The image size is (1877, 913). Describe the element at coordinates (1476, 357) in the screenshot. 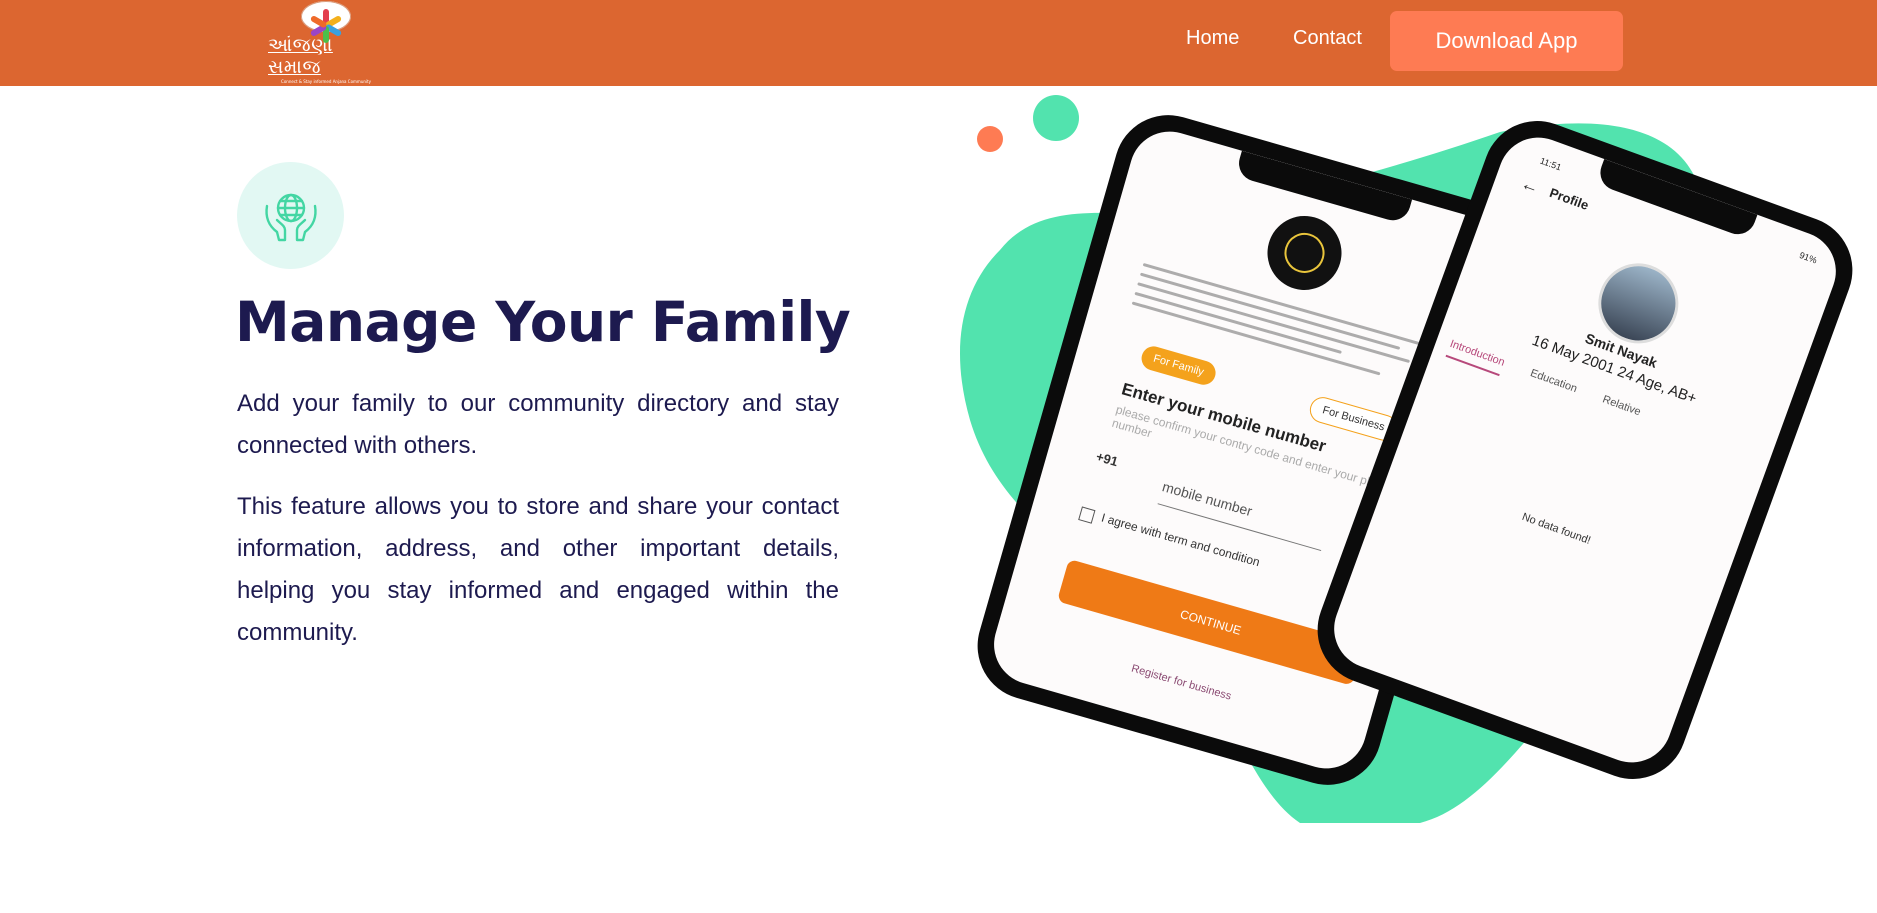

I see `tab-introduction: Introduction` at that location.